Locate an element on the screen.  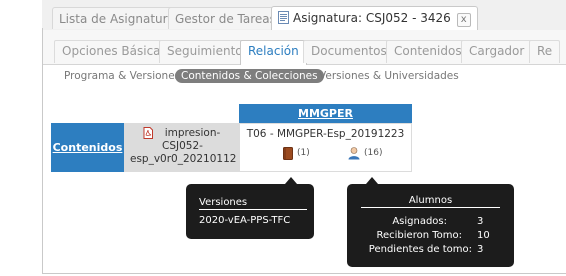
tab-label: Cargador is located at coordinates (497, 51).